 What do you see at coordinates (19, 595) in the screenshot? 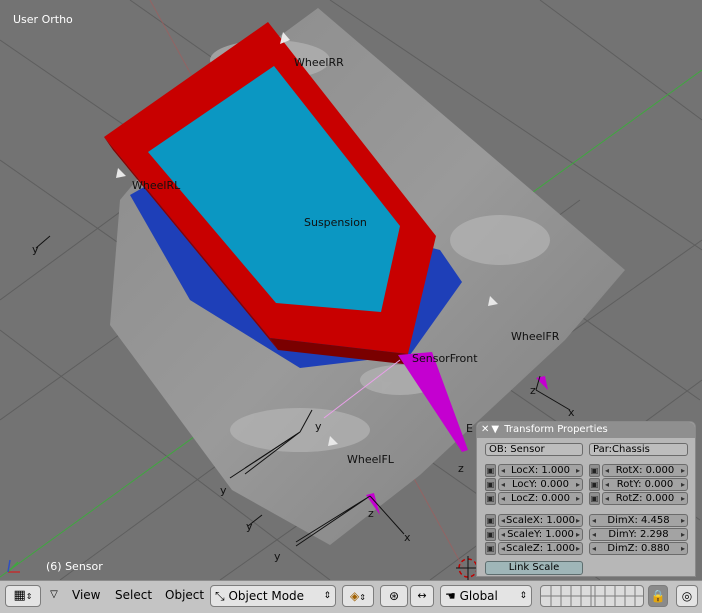
I see `grid-icon: ▦` at bounding box center [19, 595].